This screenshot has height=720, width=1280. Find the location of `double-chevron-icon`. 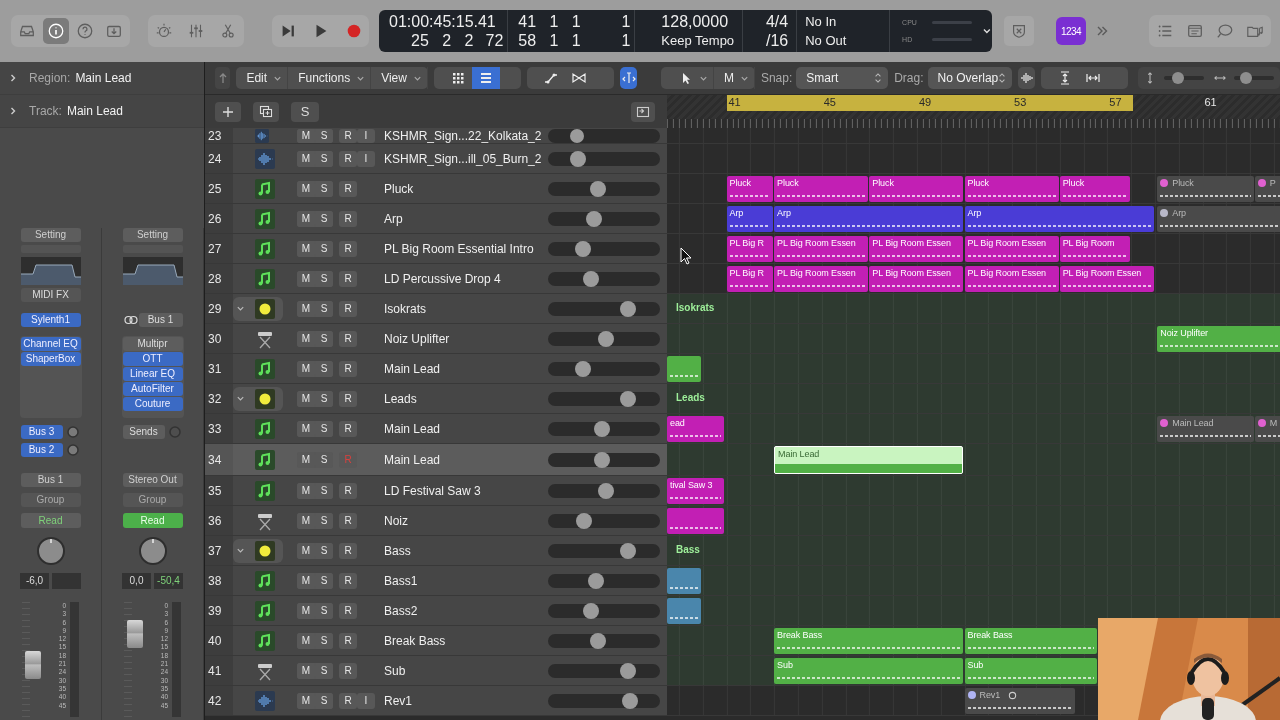

double-chevron-icon is located at coordinates (1102, 31).